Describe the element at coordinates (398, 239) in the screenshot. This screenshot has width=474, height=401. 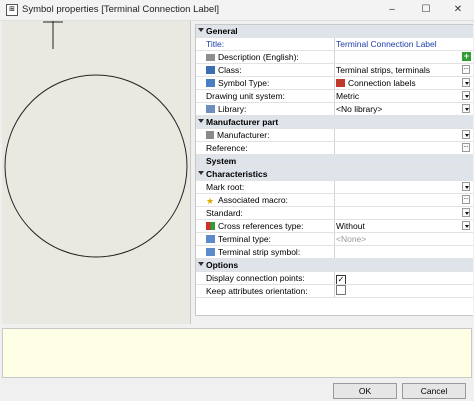
I see `terminal-type-value: <None>` at that location.